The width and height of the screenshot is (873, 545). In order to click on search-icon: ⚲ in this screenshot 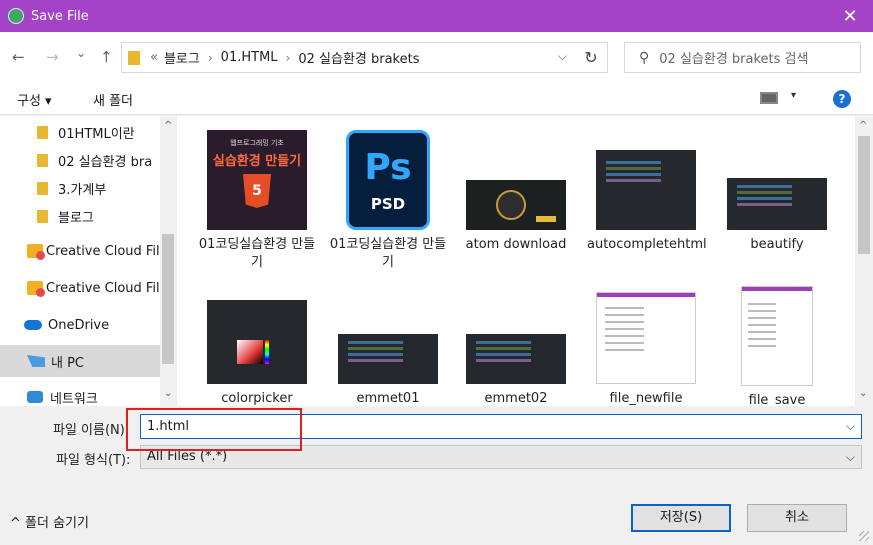, I will do `click(644, 57)`.